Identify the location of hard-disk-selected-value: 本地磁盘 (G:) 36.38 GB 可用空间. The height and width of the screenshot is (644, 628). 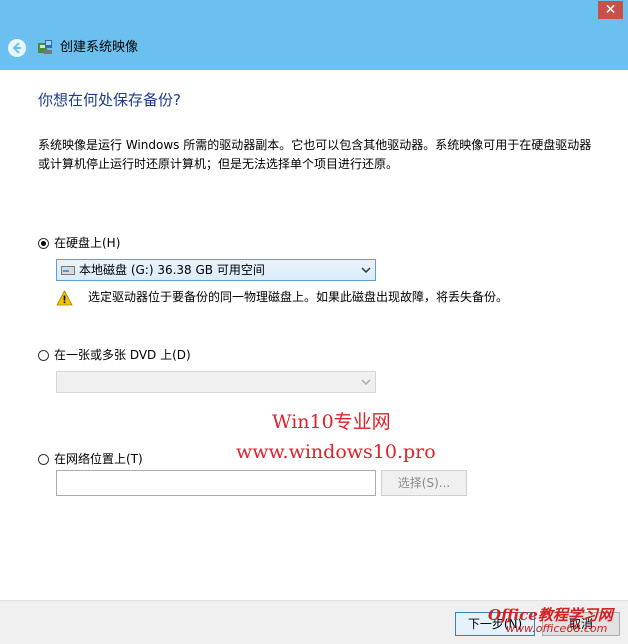
(172, 270).